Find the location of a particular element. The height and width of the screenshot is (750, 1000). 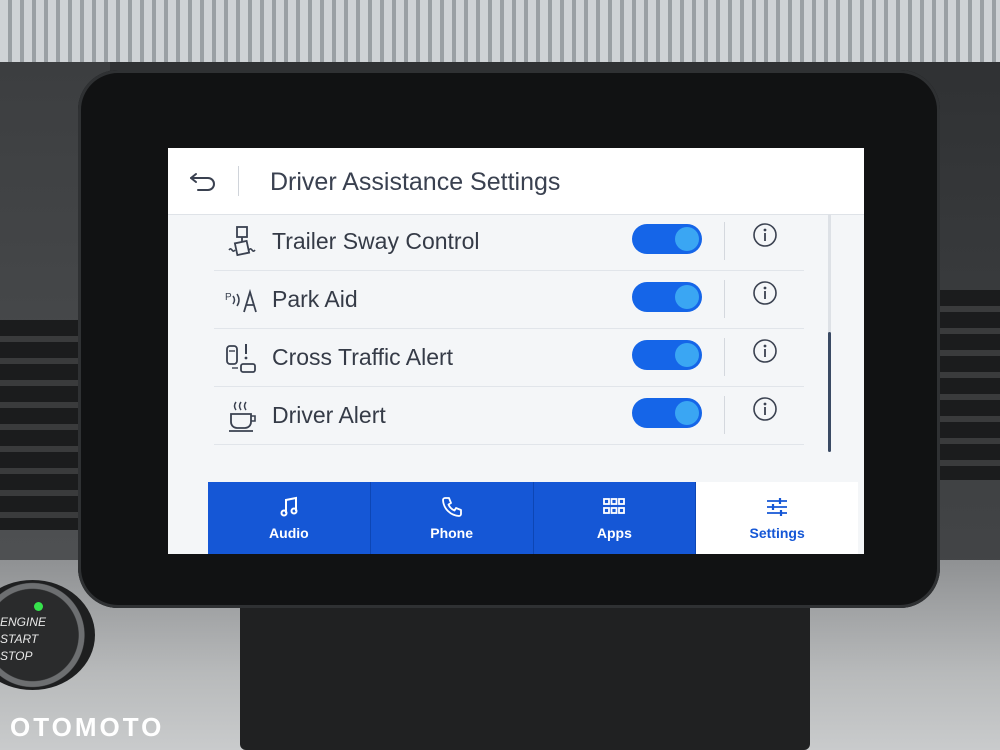

tab-label: Phone is located at coordinates (452, 533).